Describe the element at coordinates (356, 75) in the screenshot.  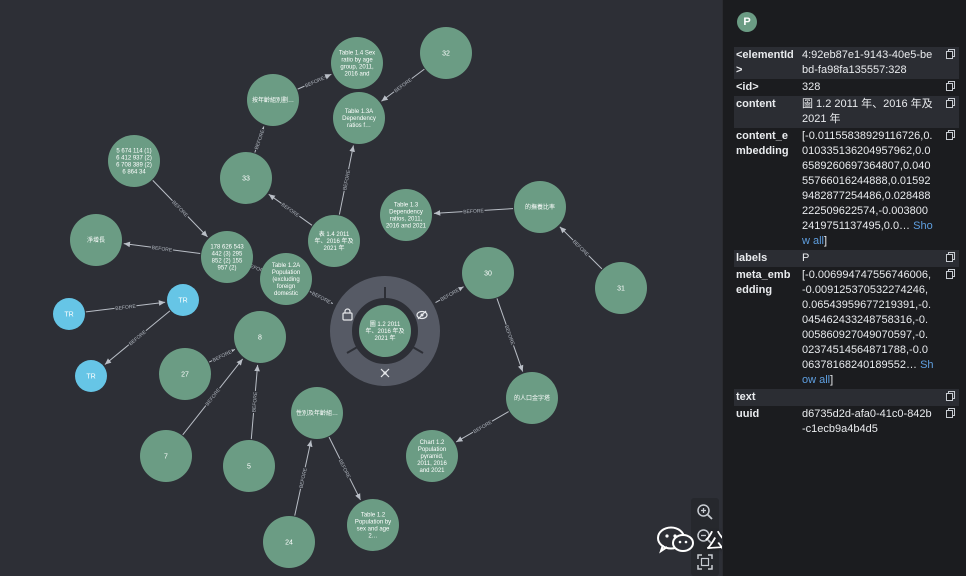
I see `node-label-line: 2016 and` at that location.